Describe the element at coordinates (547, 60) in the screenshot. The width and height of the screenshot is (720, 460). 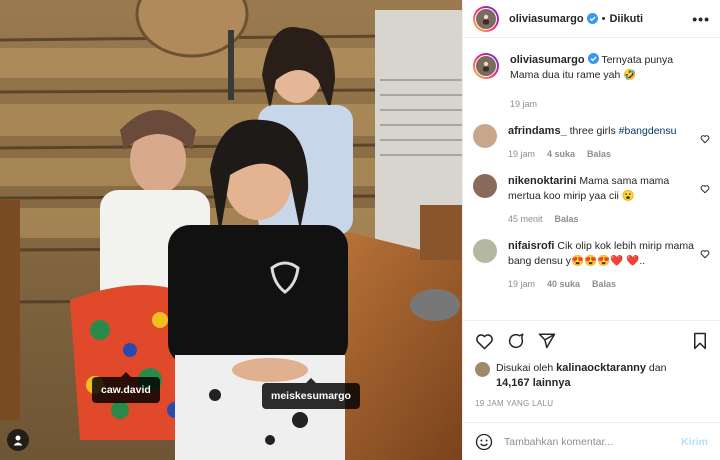
I see `caption-username: oliviasumargo` at that location.